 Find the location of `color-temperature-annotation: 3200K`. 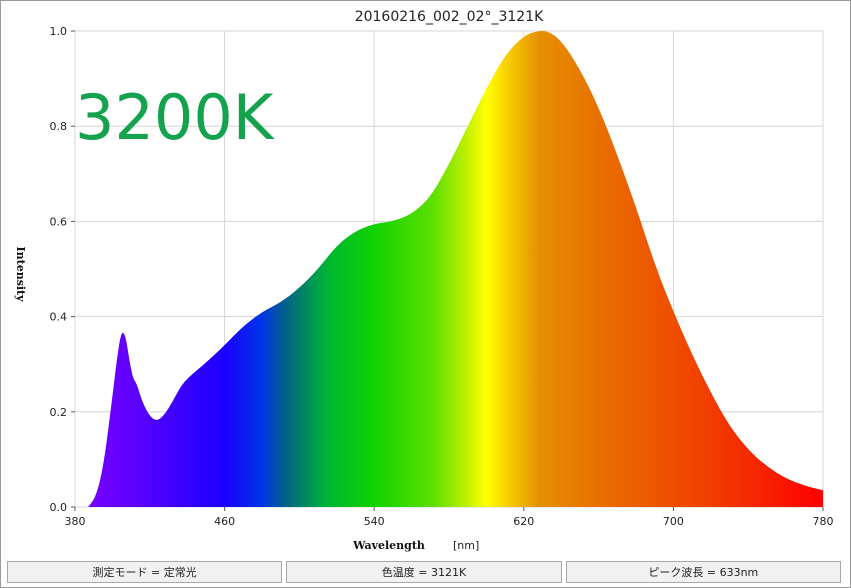

color-temperature-annotation: 3200K is located at coordinates (175, 117).